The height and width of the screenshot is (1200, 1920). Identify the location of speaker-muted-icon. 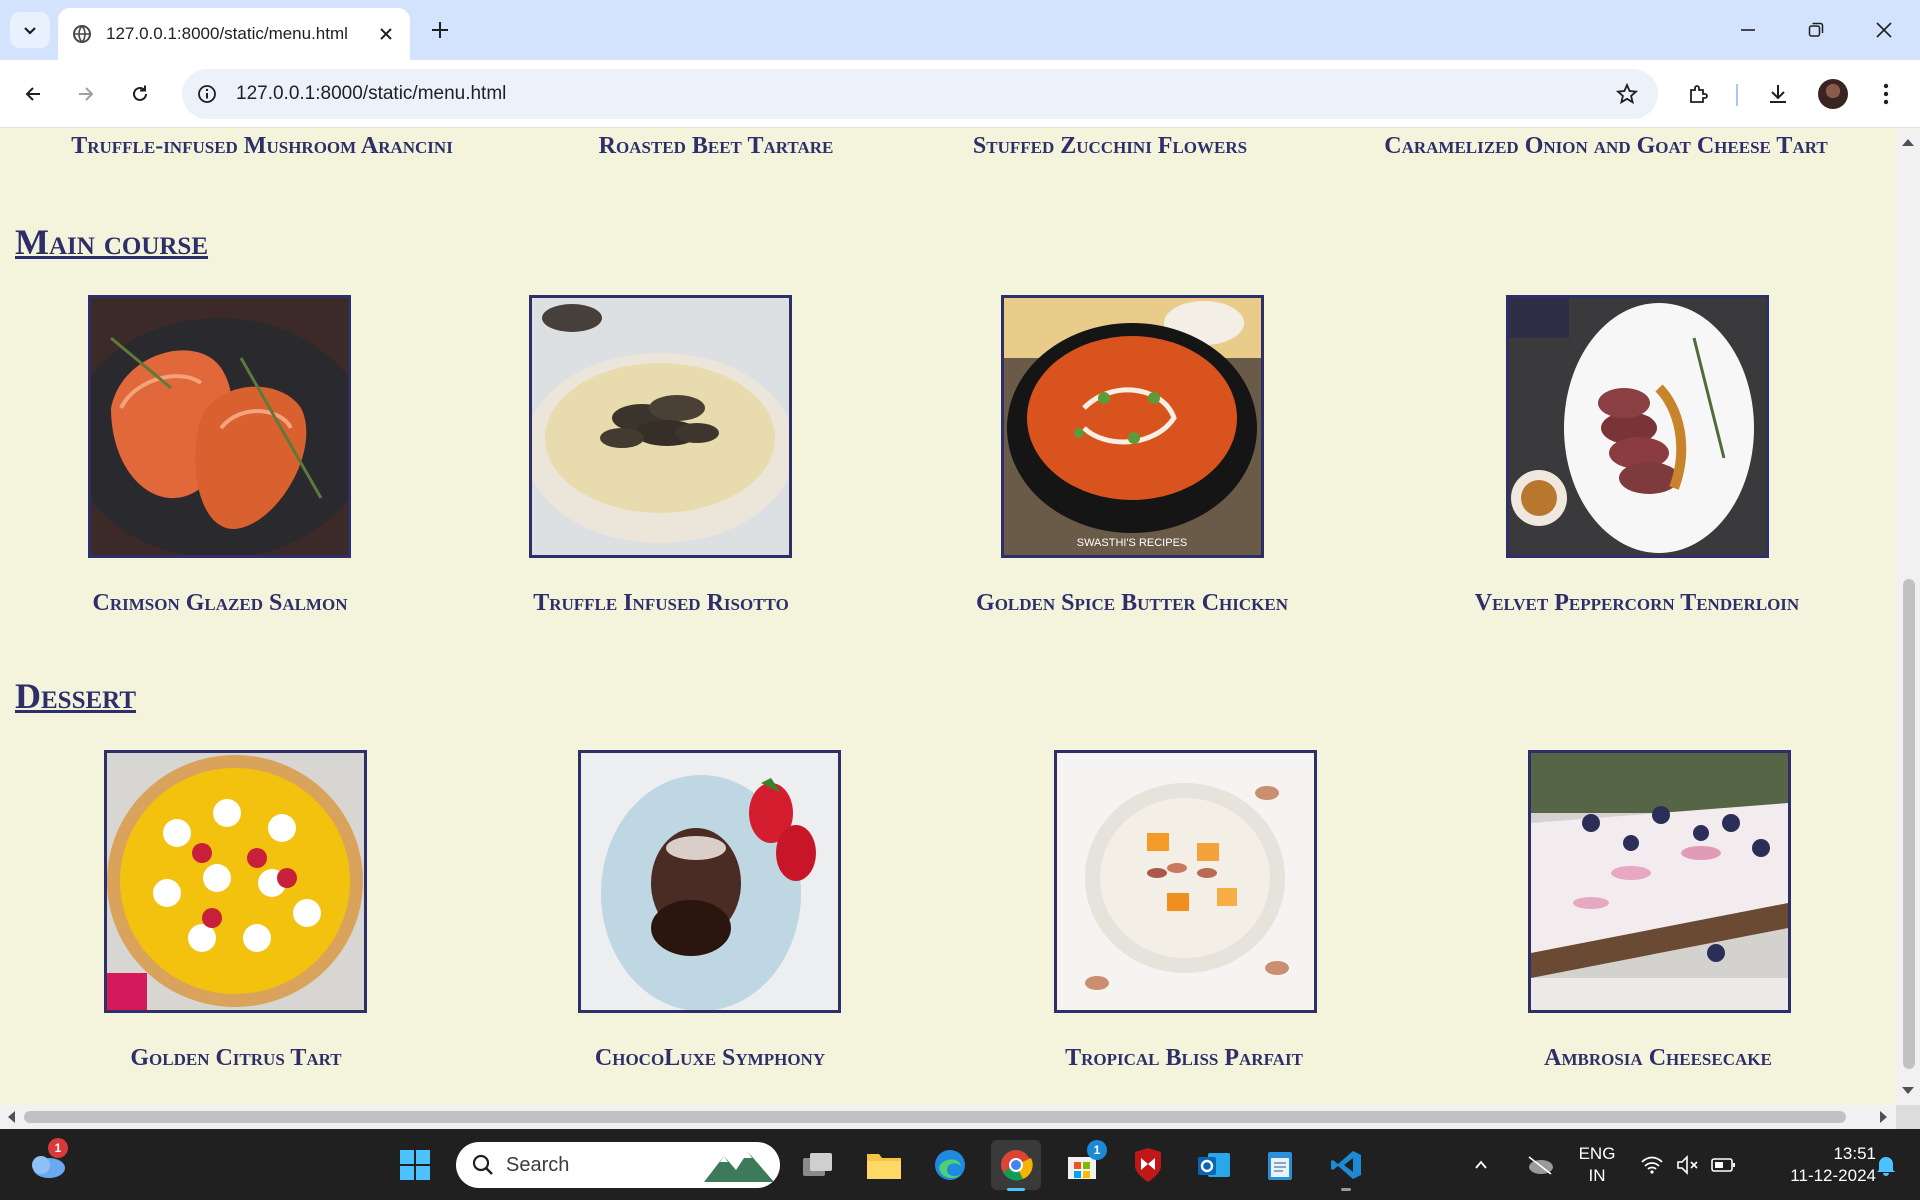
(1688, 1165).